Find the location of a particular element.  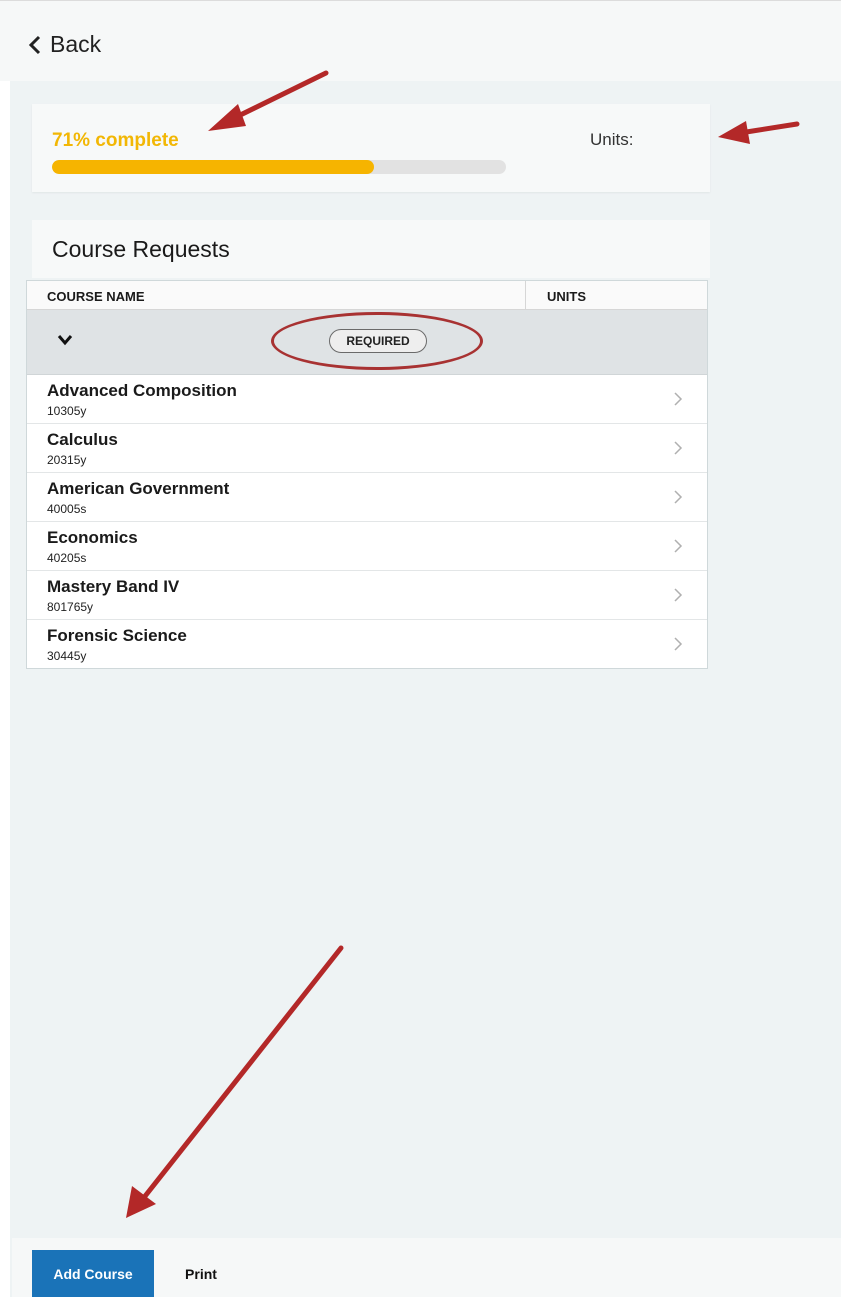

table-header: COURSE NAME UNITS is located at coordinates (367, 295).